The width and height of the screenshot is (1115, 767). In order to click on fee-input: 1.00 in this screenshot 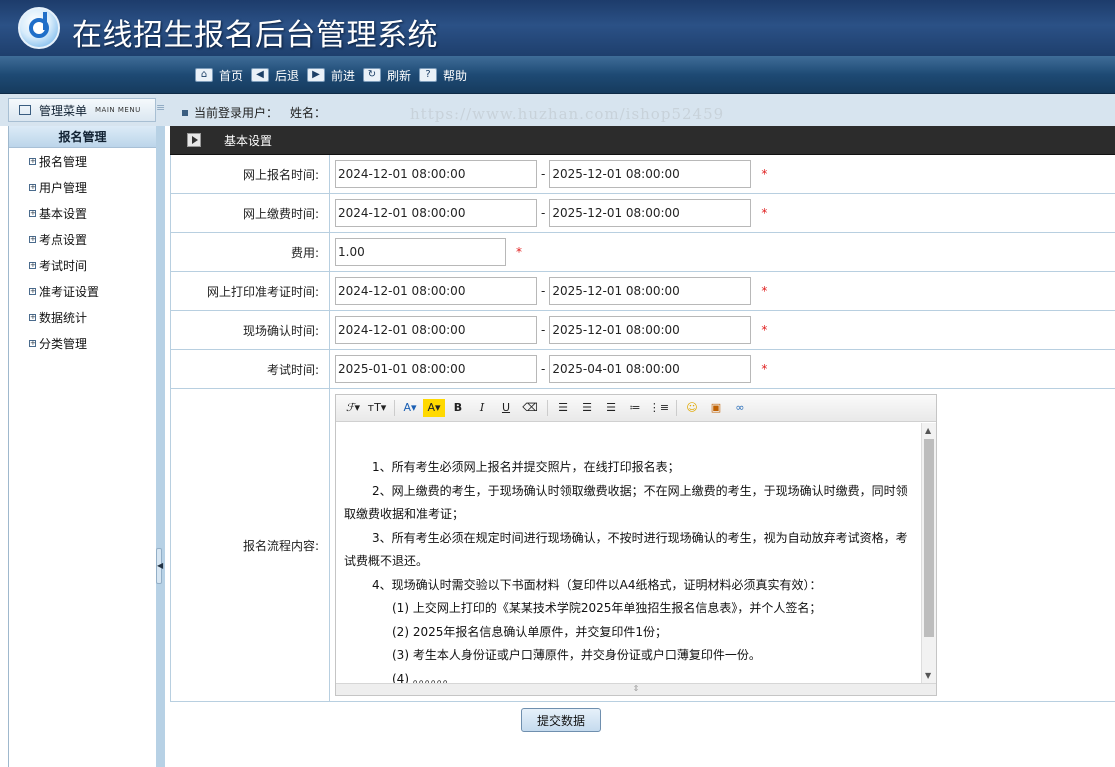, I will do `click(420, 252)`.